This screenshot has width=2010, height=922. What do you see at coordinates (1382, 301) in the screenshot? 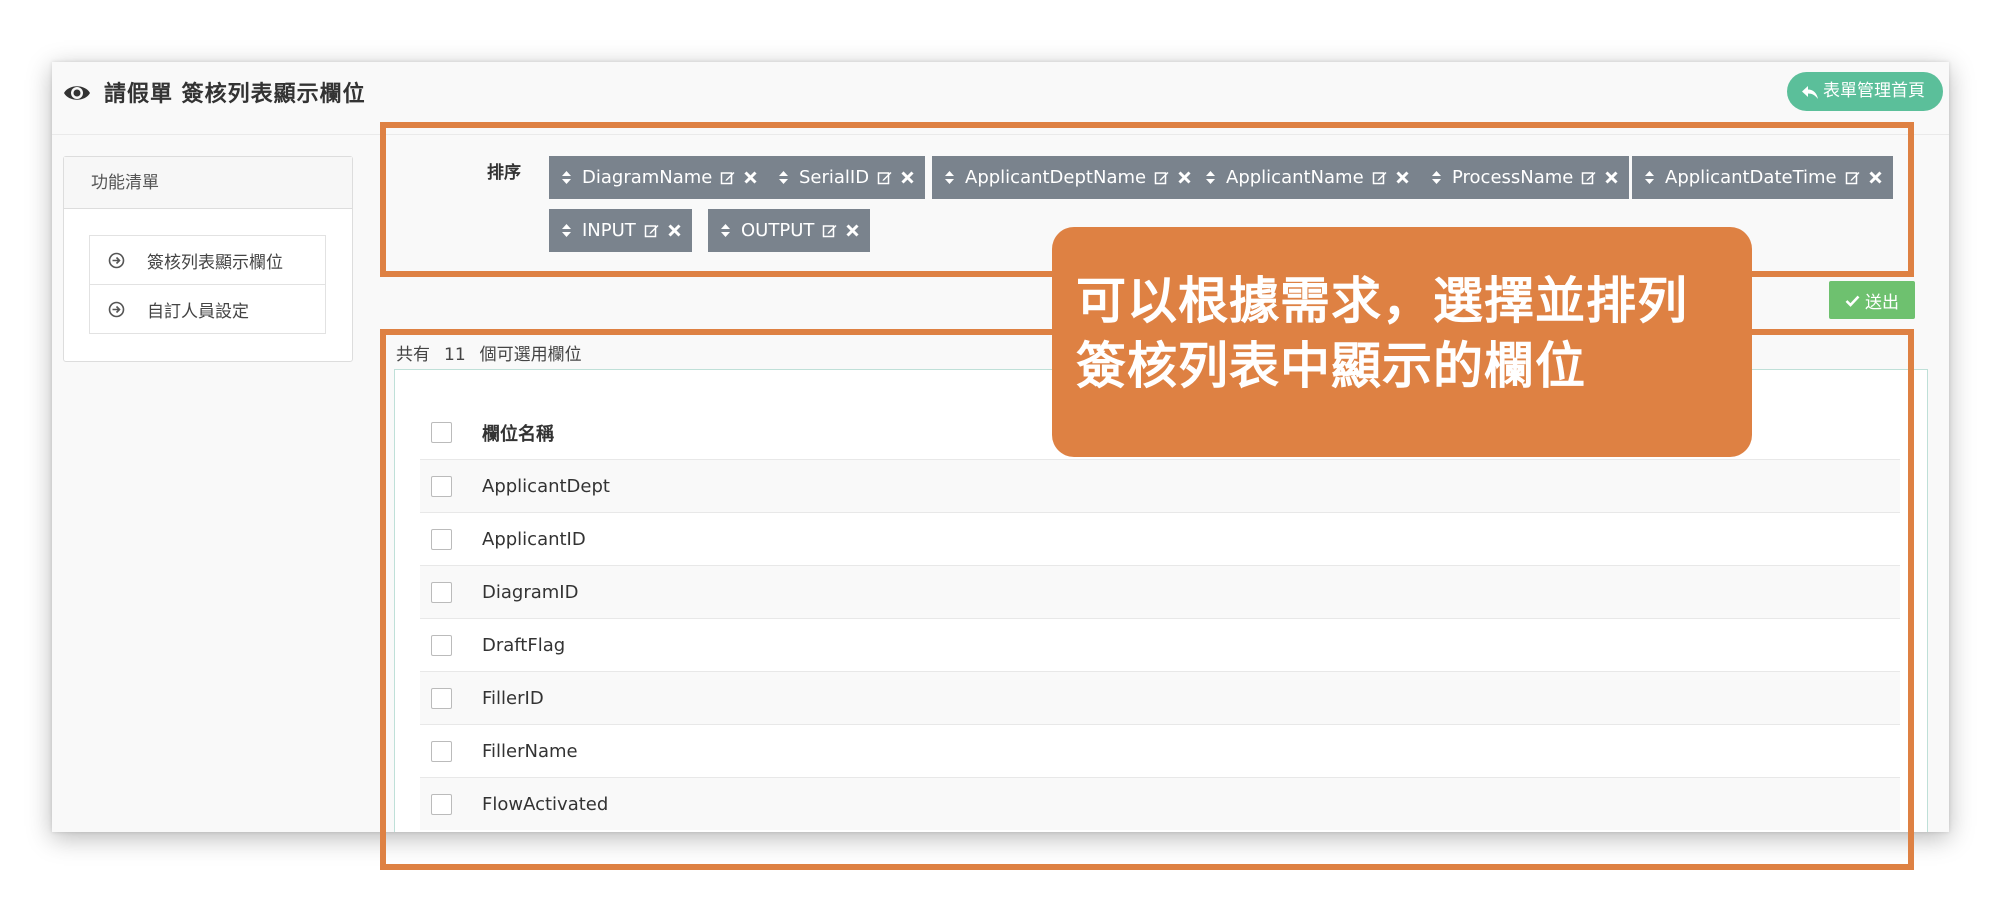
I see `callout-line-1: 可以根據需求，選擇並排列` at bounding box center [1382, 301].